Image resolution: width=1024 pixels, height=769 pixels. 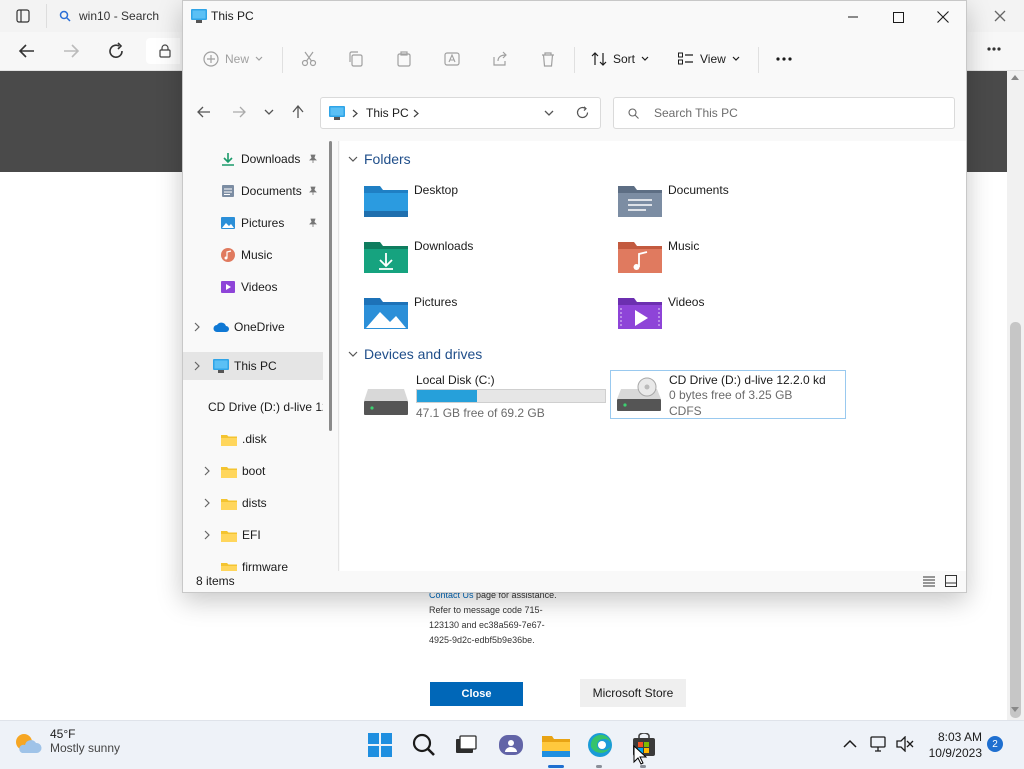 I want to click on address-bar: This PC, so click(x=460, y=113).